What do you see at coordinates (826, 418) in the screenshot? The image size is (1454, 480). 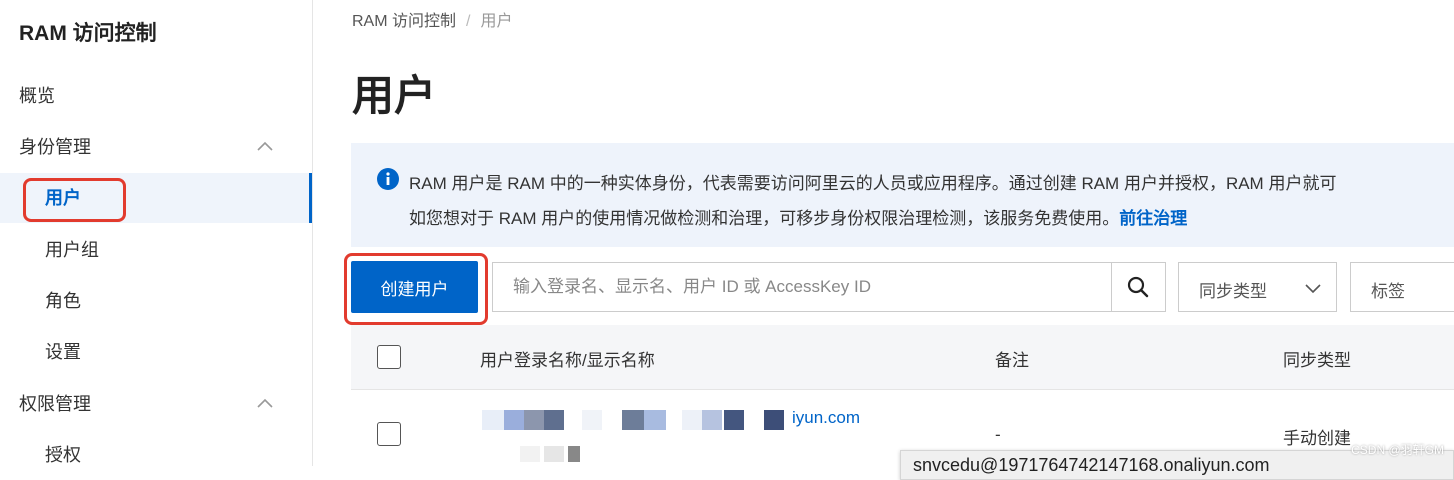 I see `user-login-name-link: iyun.com` at bounding box center [826, 418].